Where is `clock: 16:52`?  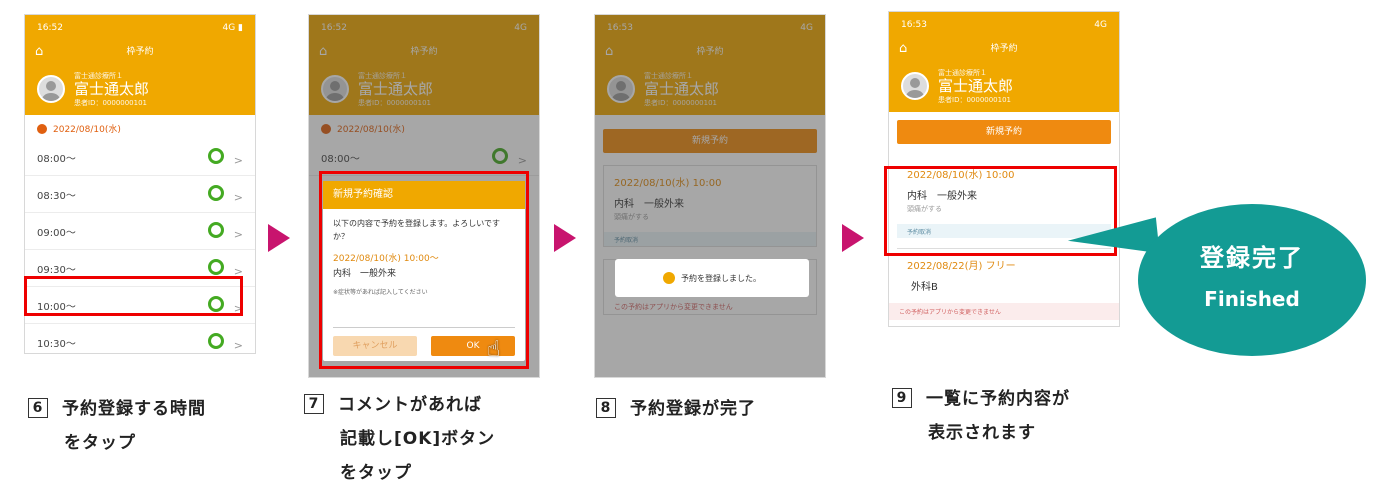 clock: 16:52 is located at coordinates (50, 28).